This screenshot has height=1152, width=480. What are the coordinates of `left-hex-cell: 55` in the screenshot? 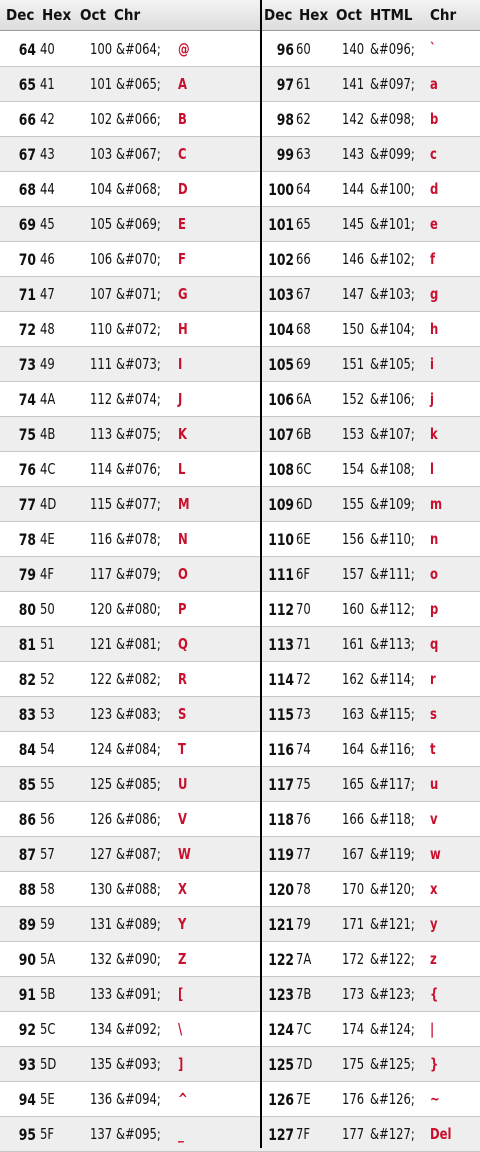 It's located at (47, 784).